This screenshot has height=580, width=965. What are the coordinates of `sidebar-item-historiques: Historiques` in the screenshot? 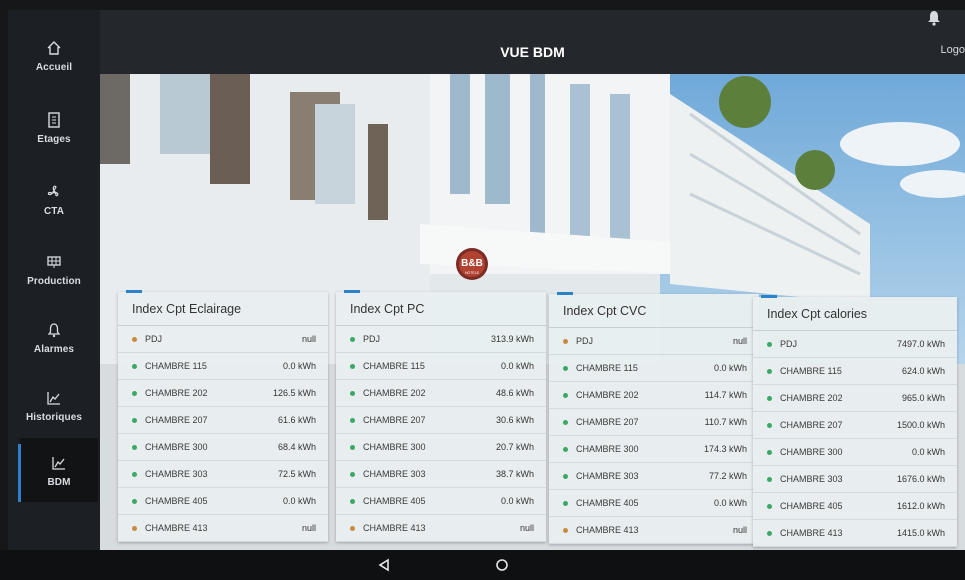 It's located at (54, 405).